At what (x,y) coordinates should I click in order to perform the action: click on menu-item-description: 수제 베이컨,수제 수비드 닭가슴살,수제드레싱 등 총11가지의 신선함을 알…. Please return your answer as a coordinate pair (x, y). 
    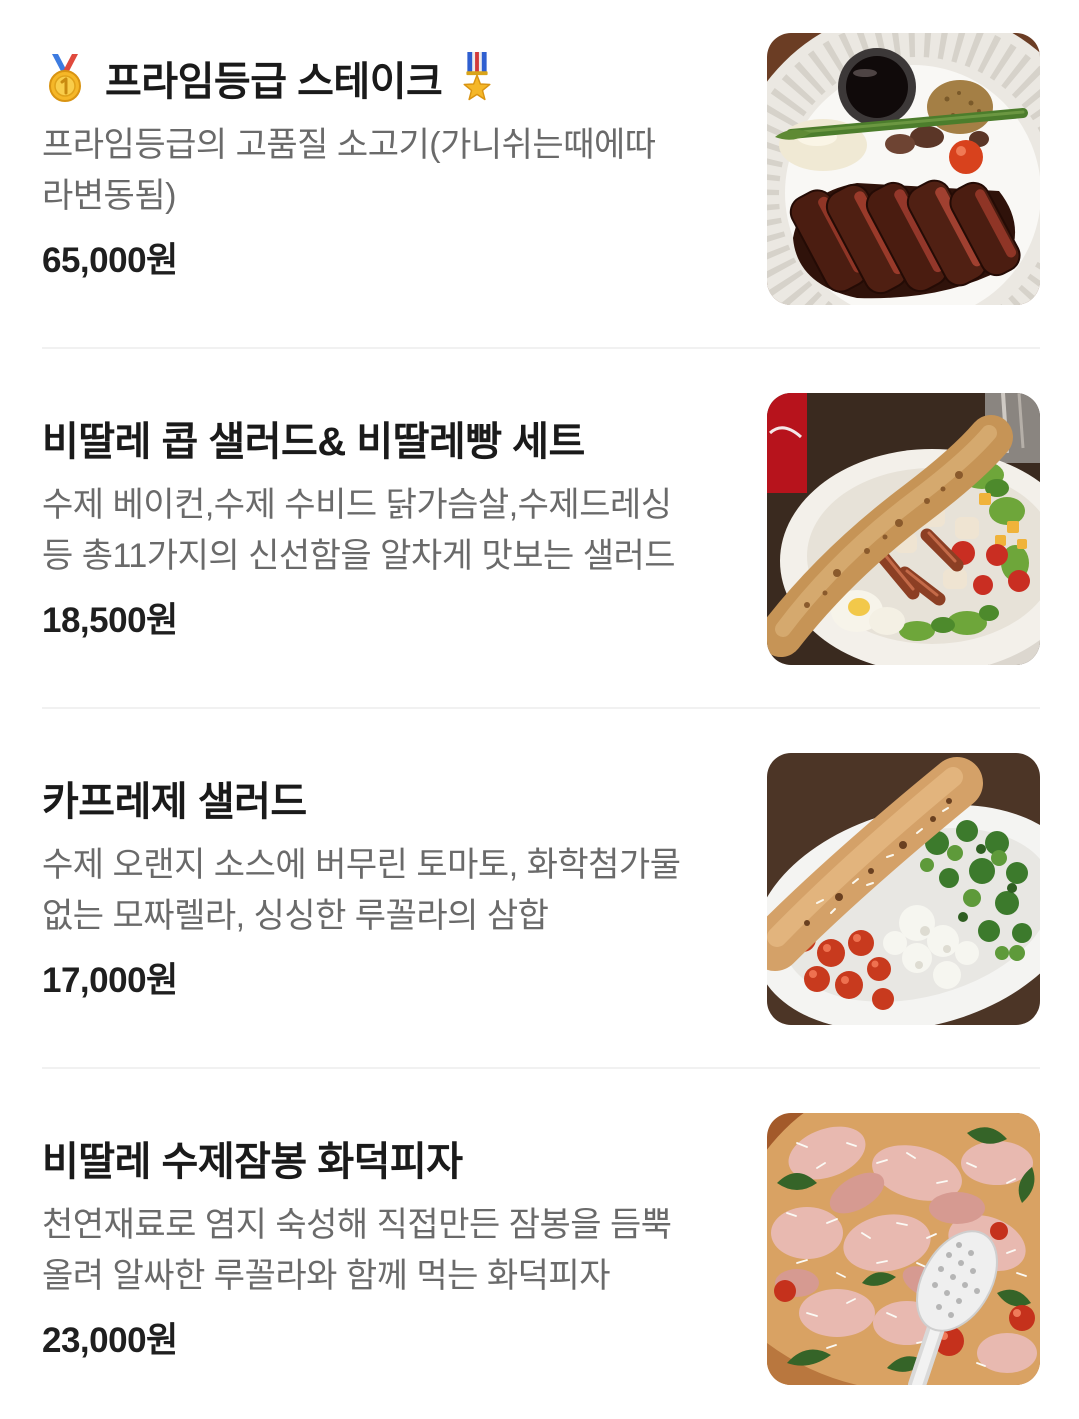
    Looking at the image, I should click on (394, 531).